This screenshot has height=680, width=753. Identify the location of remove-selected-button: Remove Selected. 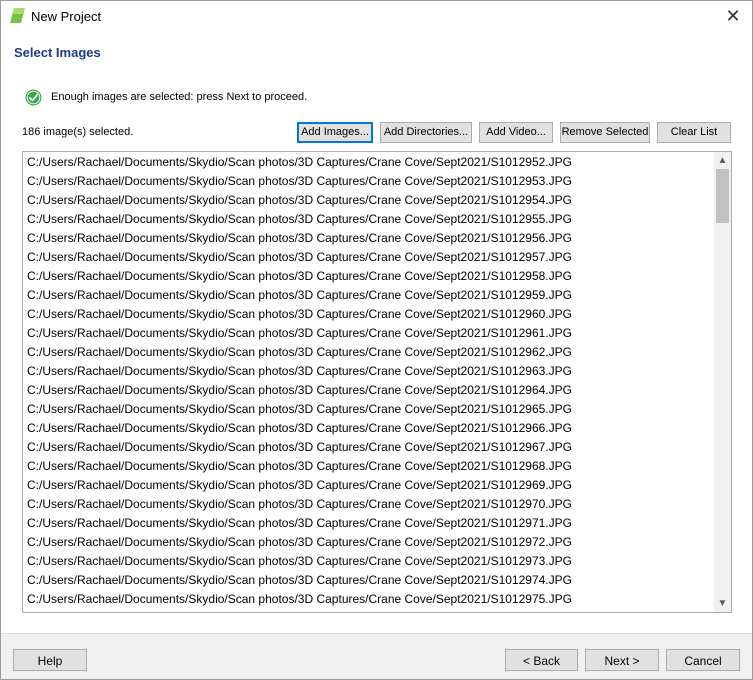
(605, 132).